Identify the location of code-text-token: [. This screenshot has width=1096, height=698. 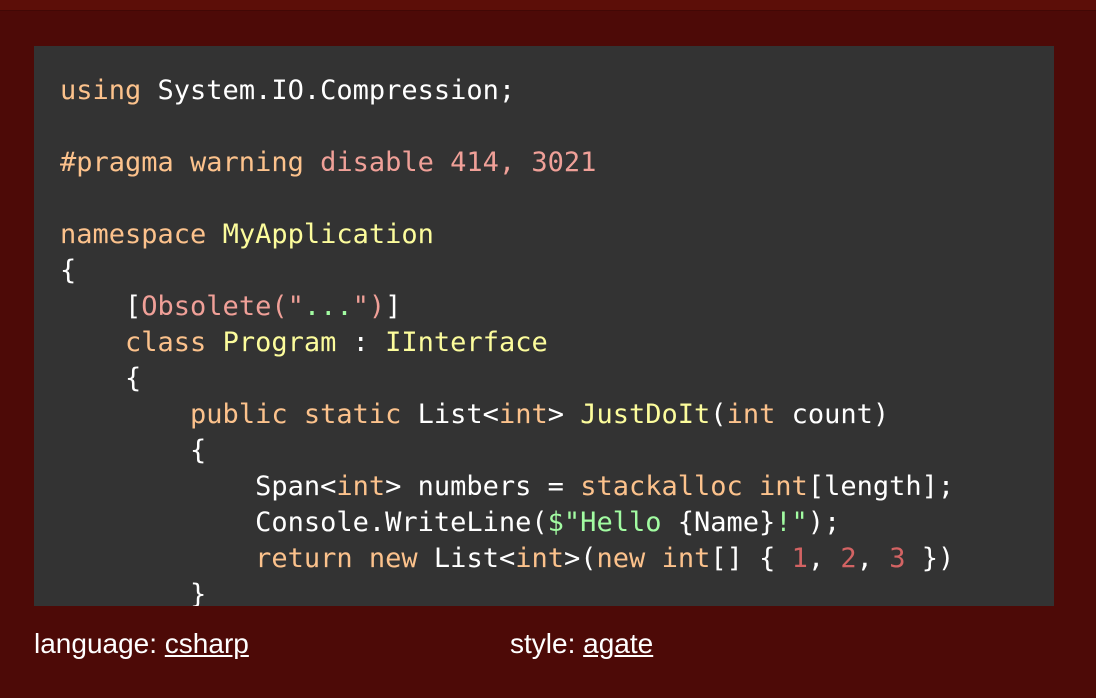
(101, 306).